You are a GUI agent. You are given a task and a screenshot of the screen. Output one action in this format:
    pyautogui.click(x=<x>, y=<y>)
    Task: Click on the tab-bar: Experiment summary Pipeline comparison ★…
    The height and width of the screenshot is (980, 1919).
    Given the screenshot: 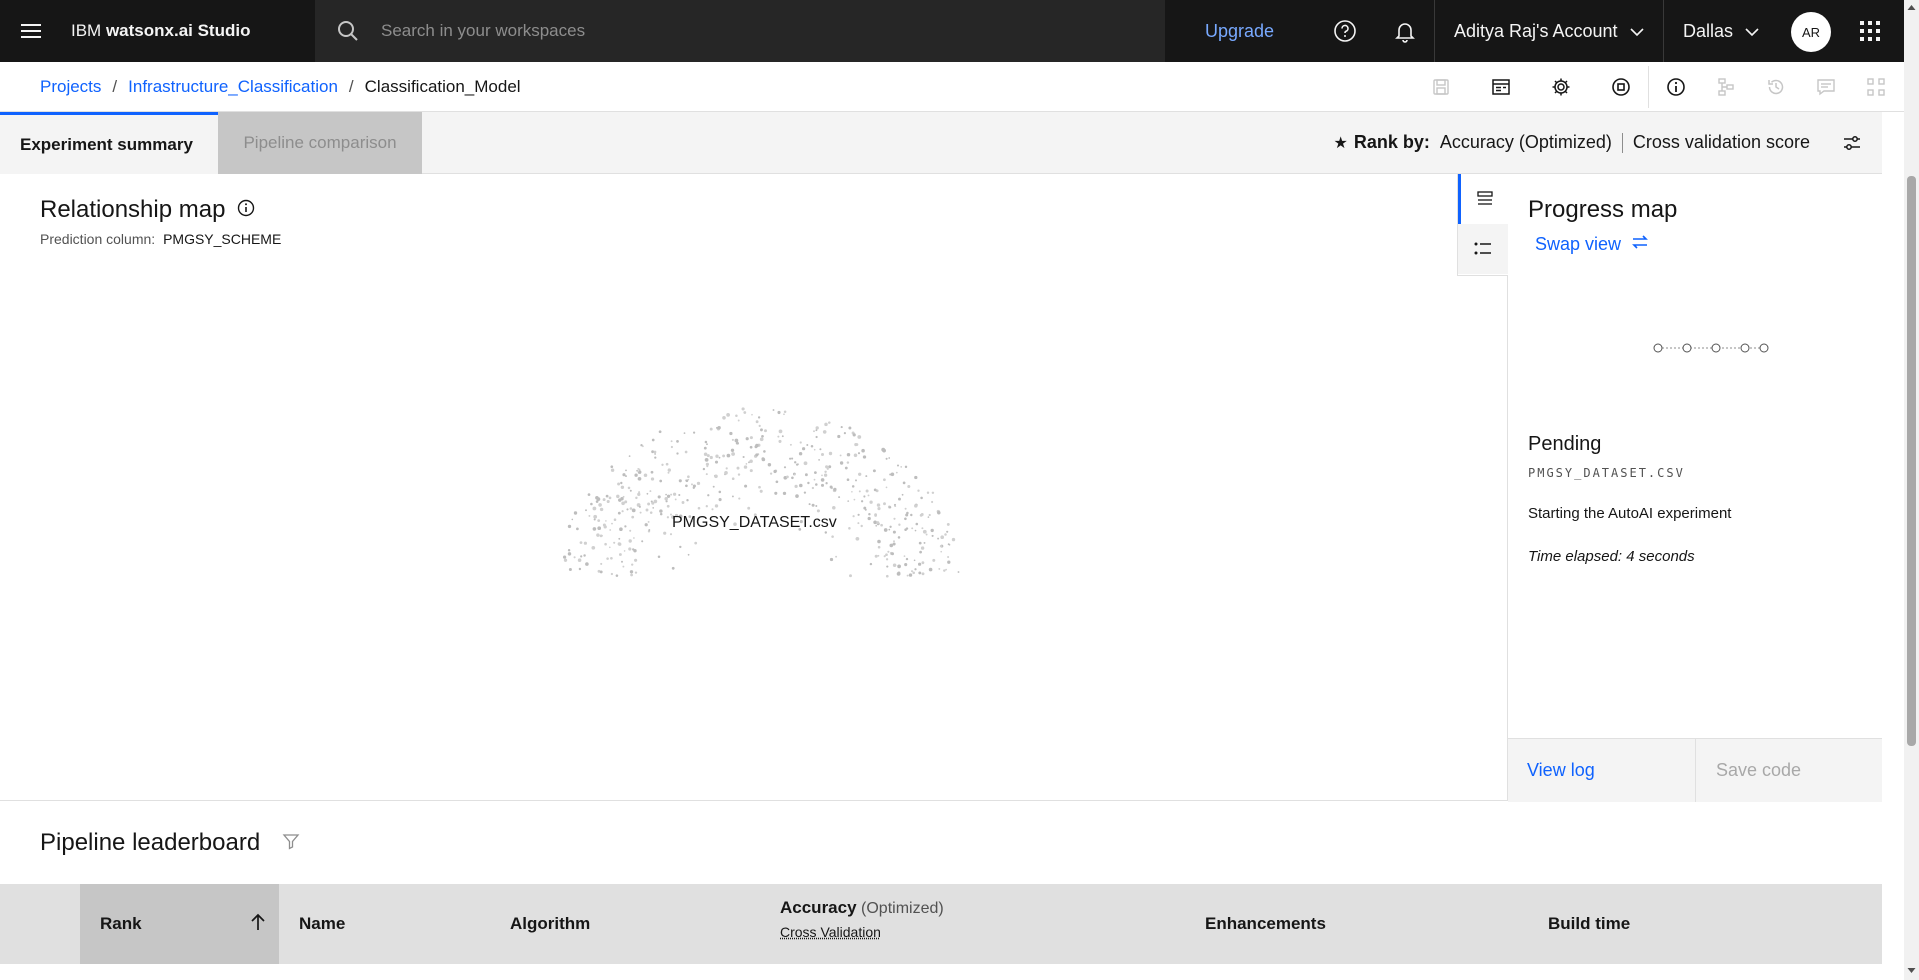 What is the action you would take?
    pyautogui.click(x=941, y=143)
    